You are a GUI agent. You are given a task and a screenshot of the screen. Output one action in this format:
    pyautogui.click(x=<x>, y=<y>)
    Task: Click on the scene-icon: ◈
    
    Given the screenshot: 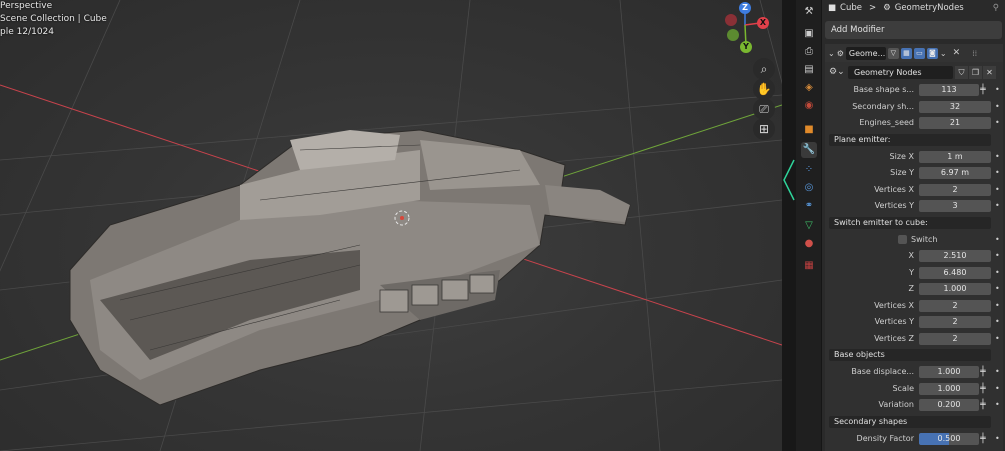 What is the action you would take?
    pyautogui.click(x=809, y=88)
    